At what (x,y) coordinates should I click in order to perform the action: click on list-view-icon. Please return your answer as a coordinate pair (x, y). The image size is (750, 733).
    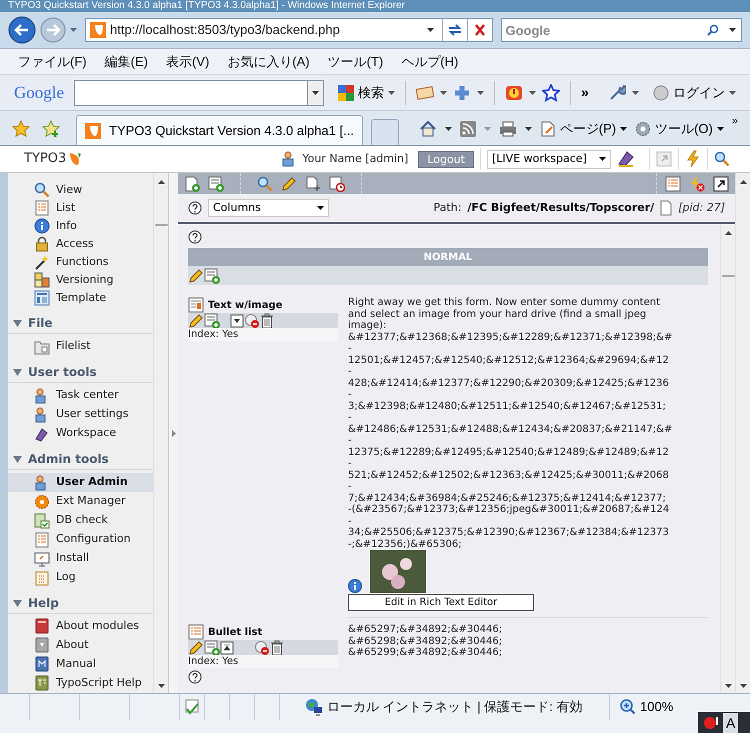
    Looking at the image, I should click on (673, 184).